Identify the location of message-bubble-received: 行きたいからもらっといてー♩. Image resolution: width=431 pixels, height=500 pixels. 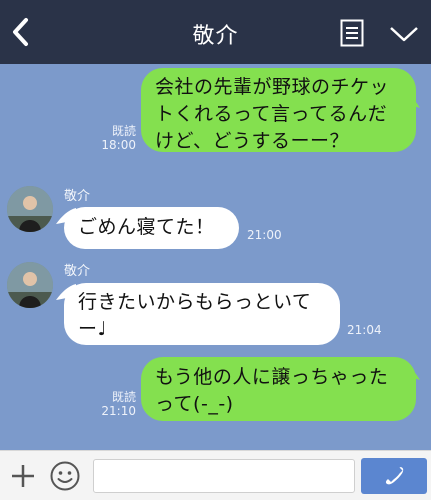
(202, 314).